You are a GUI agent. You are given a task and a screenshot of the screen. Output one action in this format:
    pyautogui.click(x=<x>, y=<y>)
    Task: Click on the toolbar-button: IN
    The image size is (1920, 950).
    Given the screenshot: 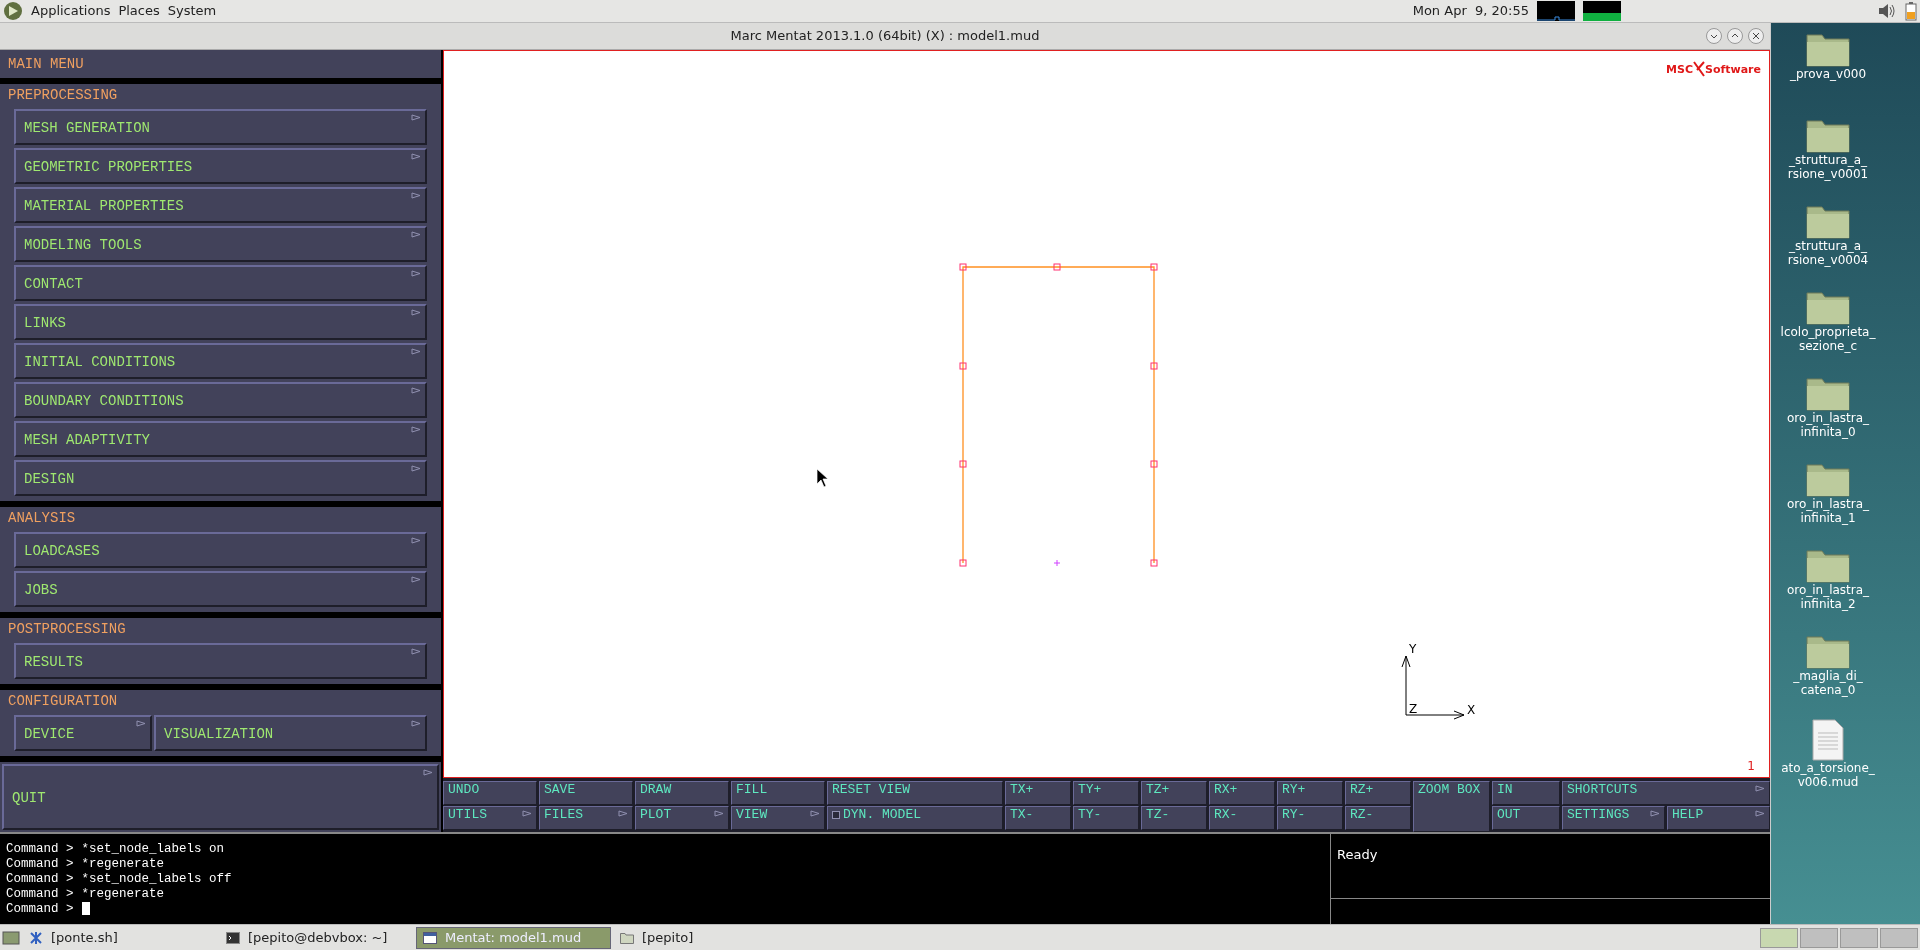 What is the action you would take?
    pyautogui.click(x=1526, y=793)
    